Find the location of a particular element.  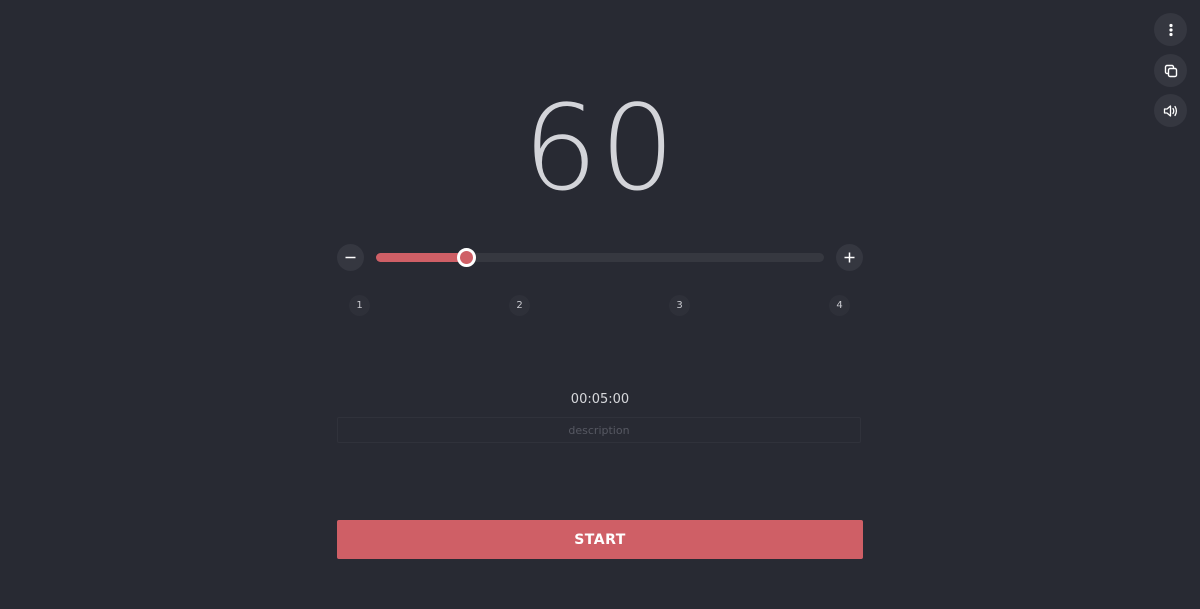

beat-option-3: 3 is located at coordinates (679, 305).